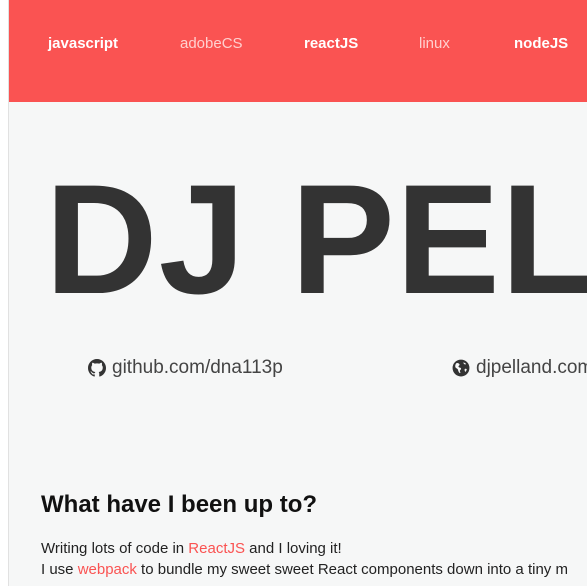 This screenshot has height=586, width=587. Describe the element at coordinates (4, 293) in the screenshot. I see `left-border` at that location.